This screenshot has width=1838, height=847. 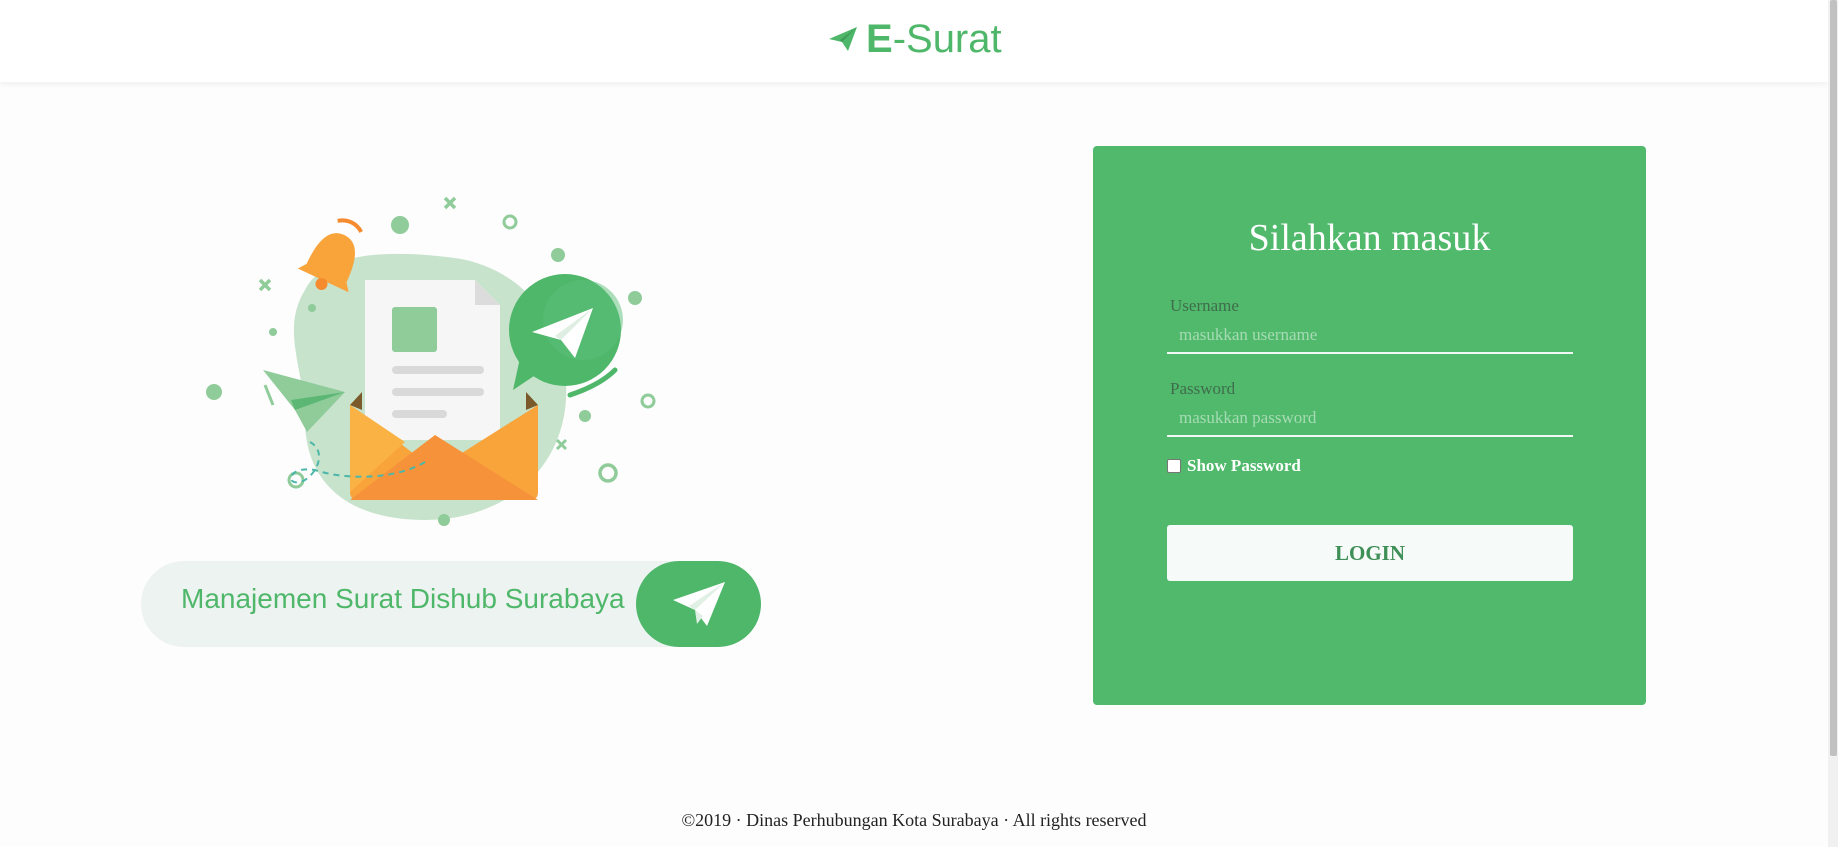 What do you see at coordinates (934, 38) in the screenshot?
I see `brand-name: E-Surat` at bounding box center [934, 38].